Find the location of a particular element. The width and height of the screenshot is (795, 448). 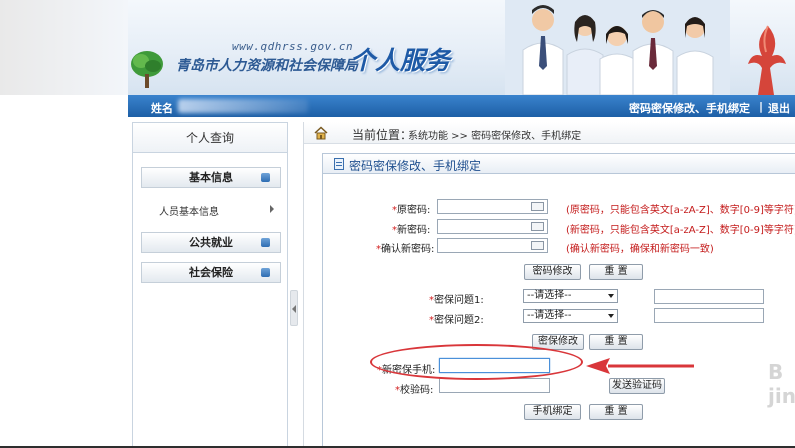

old-password-input is located at coordinates (492, 206).